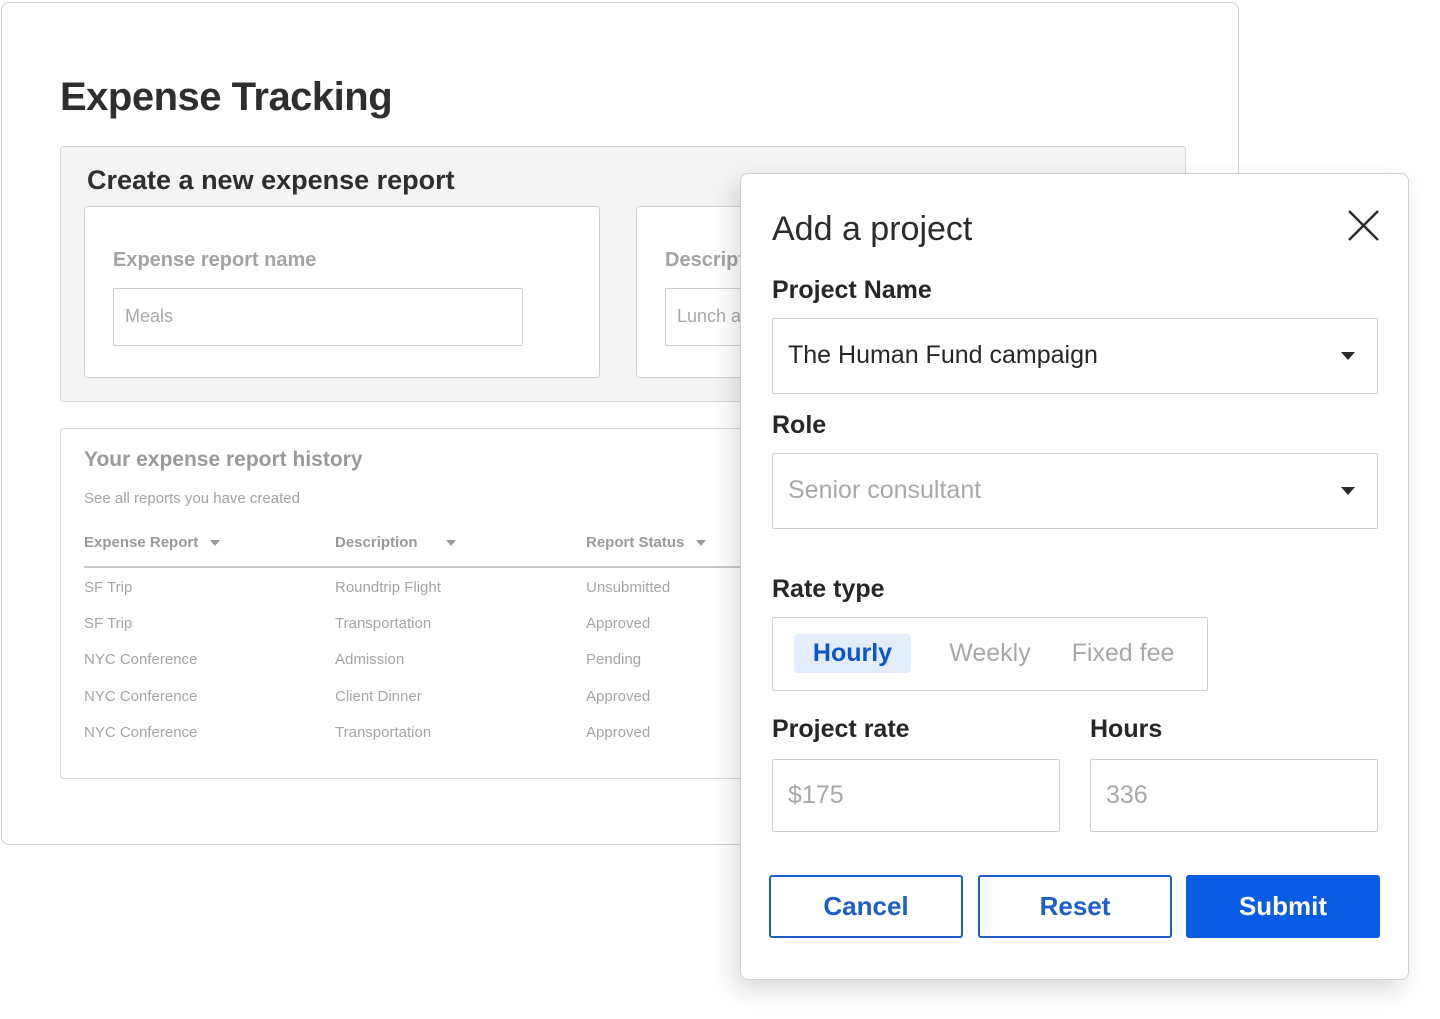  What do you see at coordinates (872, 229) in the screenshot?
I see `modal-title: Add a project` at bounding box center [872, 229].